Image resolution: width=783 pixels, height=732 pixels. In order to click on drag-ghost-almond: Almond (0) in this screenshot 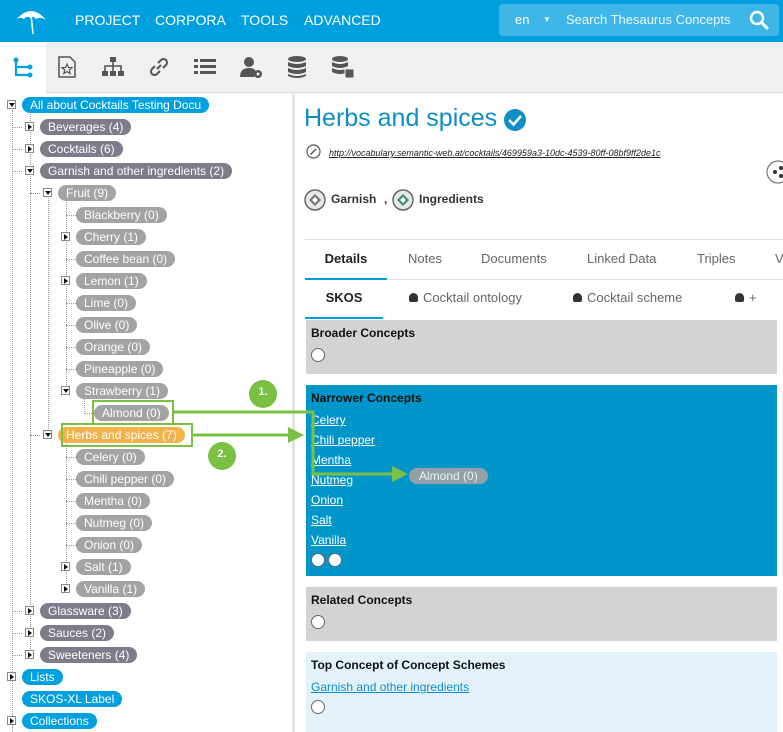, I will do `click(448, 476)`.